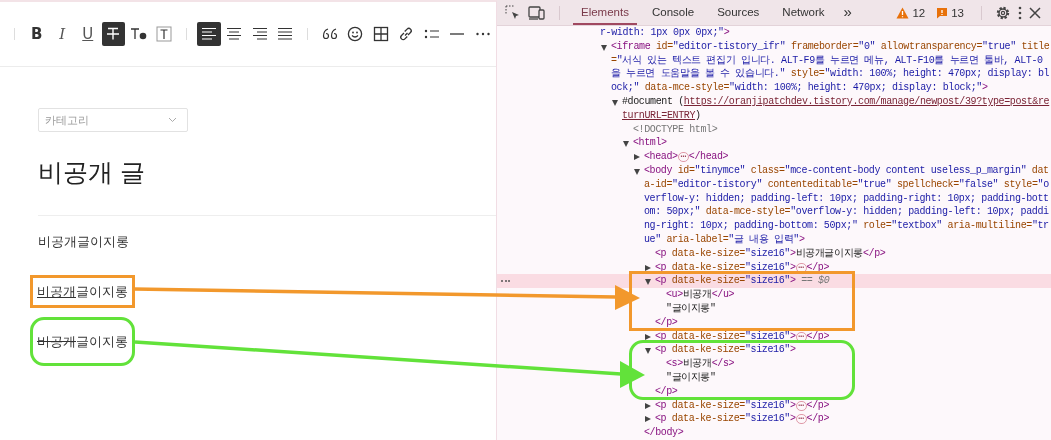 The height and width of the screenshot is (440, 1051). Describe the element at coordinates (605, 12) in the screenshot. I see `devtools-tab: Elements` at that location.